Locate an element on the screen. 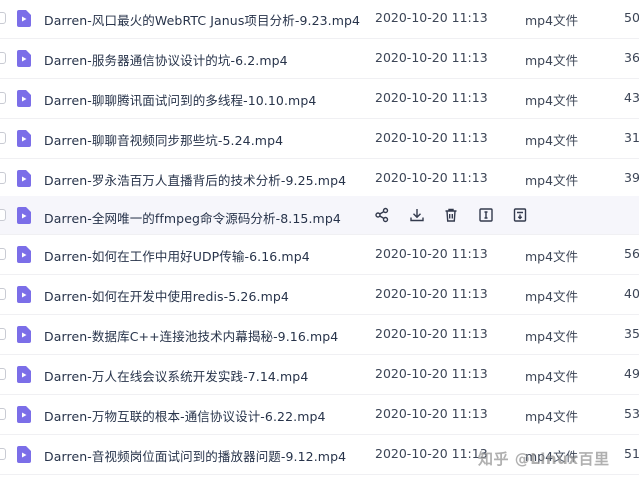 The width and height of the screenshot is (639, 483). file-size: 53 is located at coordinates (631, 413).